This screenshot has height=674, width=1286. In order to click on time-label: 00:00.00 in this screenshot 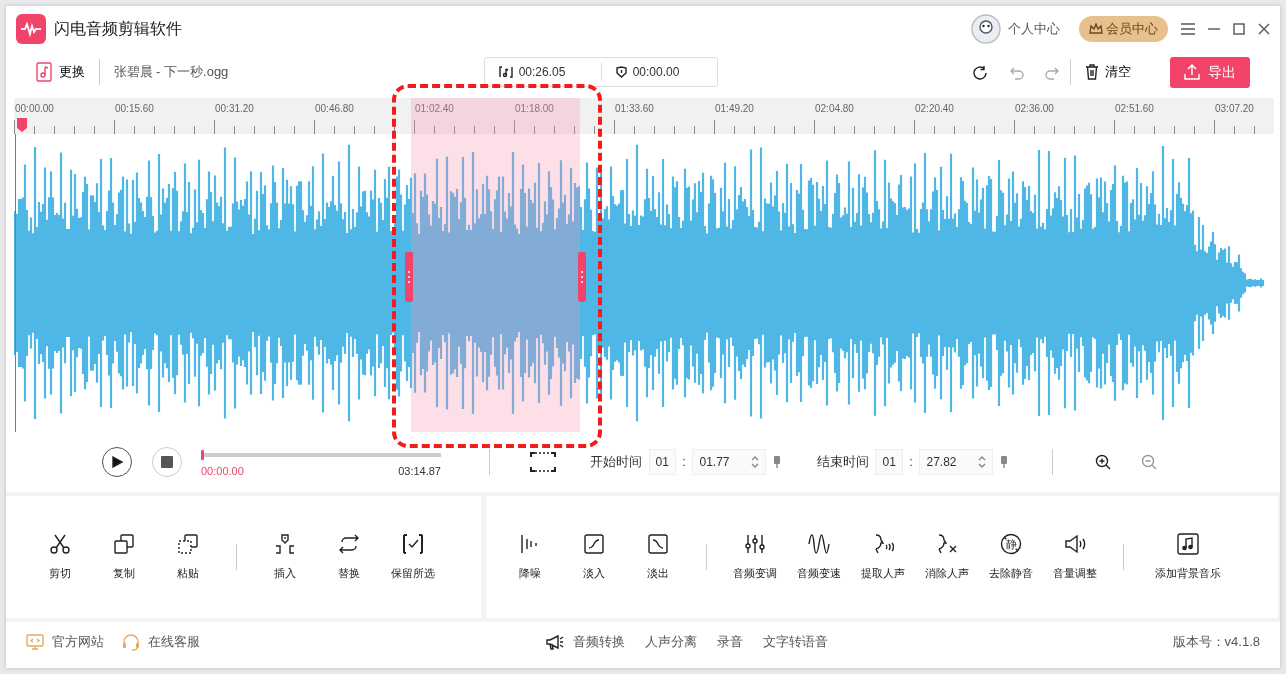, I will do `click(34, 109)`.